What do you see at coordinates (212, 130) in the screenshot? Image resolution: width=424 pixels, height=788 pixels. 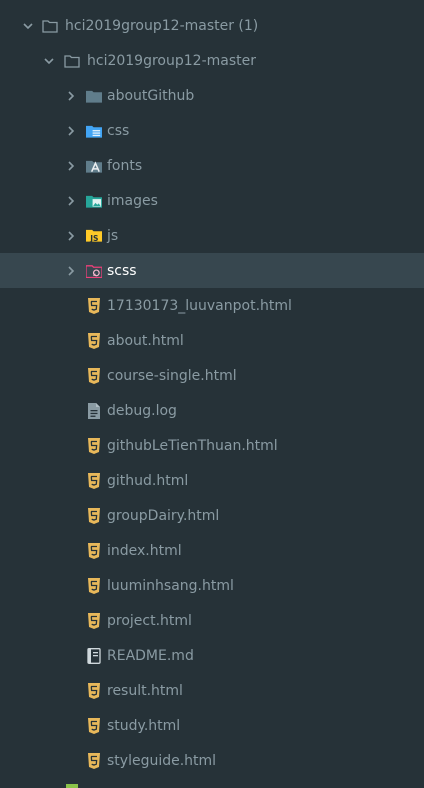 I see `tree-row-folder-css: css` at bounding box center [212, 130].